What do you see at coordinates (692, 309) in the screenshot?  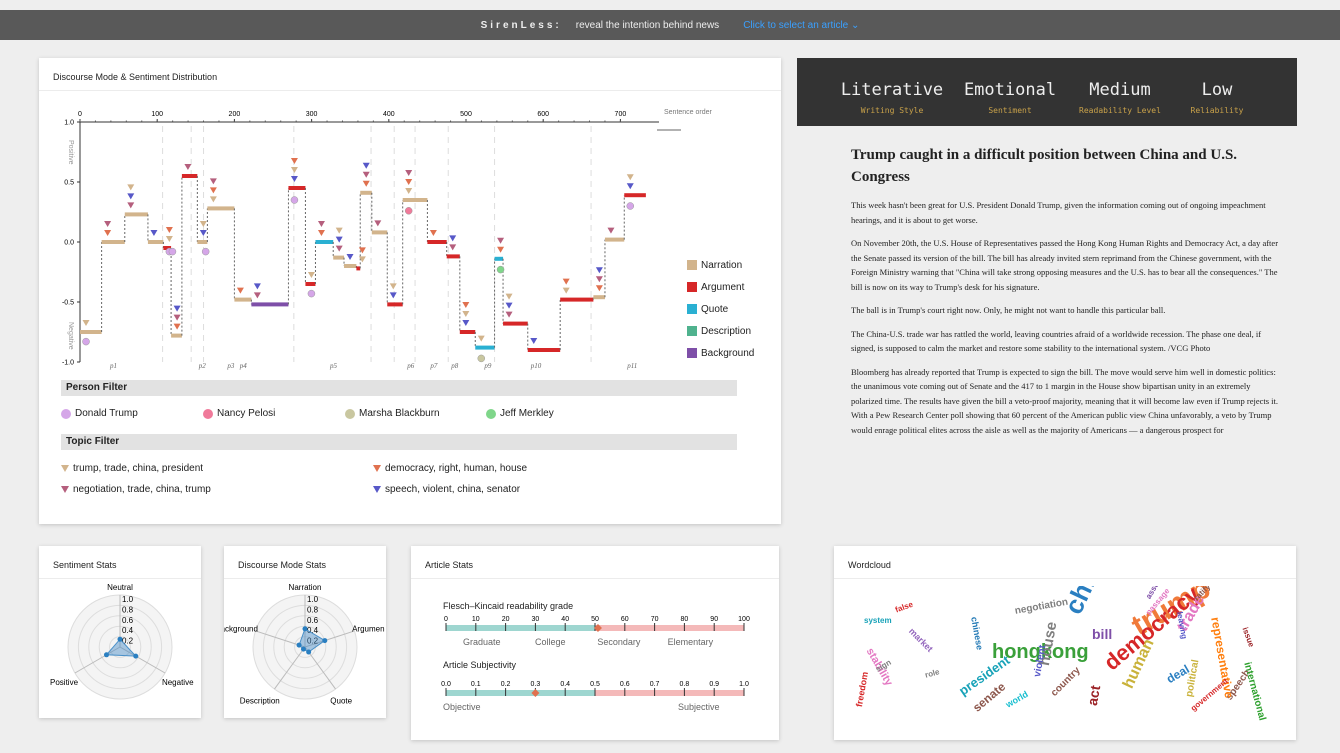 I see `legend-swatch` at bounding box center [692, 309].